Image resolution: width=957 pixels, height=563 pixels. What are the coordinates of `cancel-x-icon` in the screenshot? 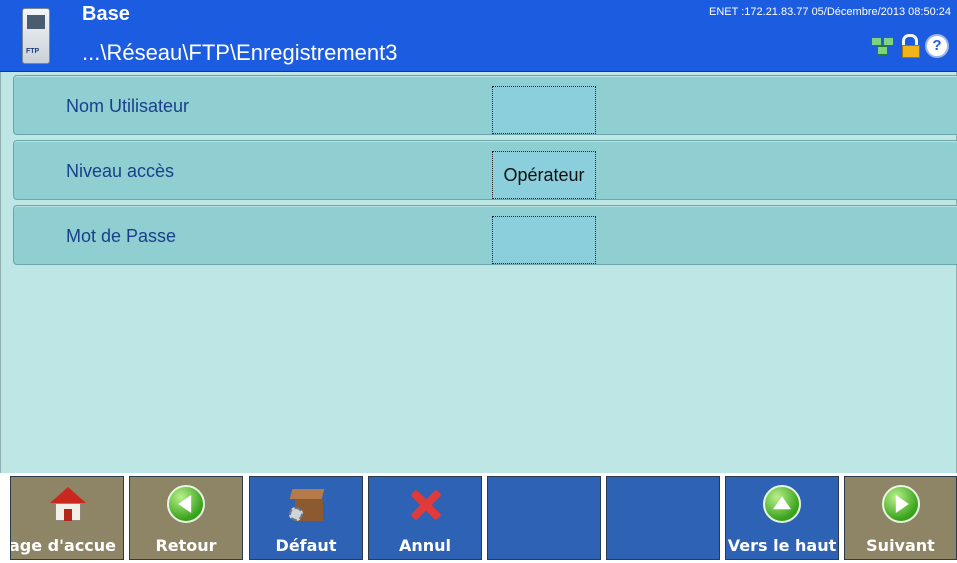 It's located at (425, 504).